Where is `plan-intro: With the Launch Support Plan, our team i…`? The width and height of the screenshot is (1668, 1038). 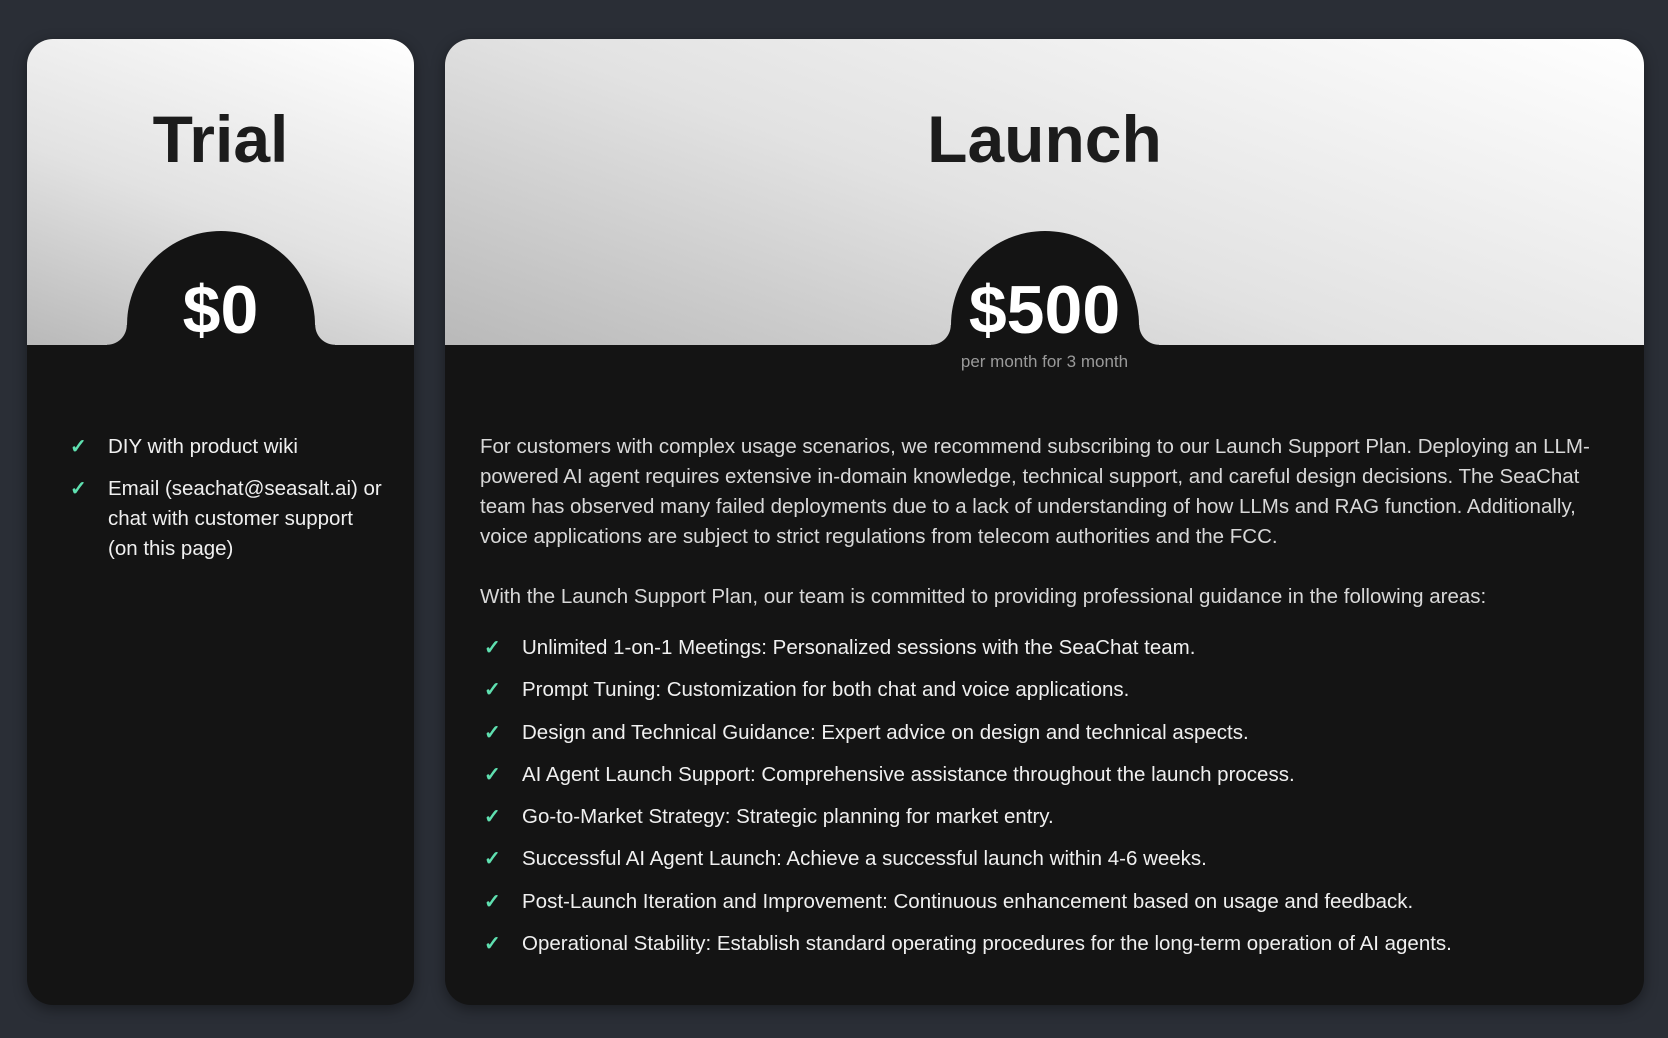 plan-intro: With the Launch Support Plan, our team i… is located at coordinates (983, 596).